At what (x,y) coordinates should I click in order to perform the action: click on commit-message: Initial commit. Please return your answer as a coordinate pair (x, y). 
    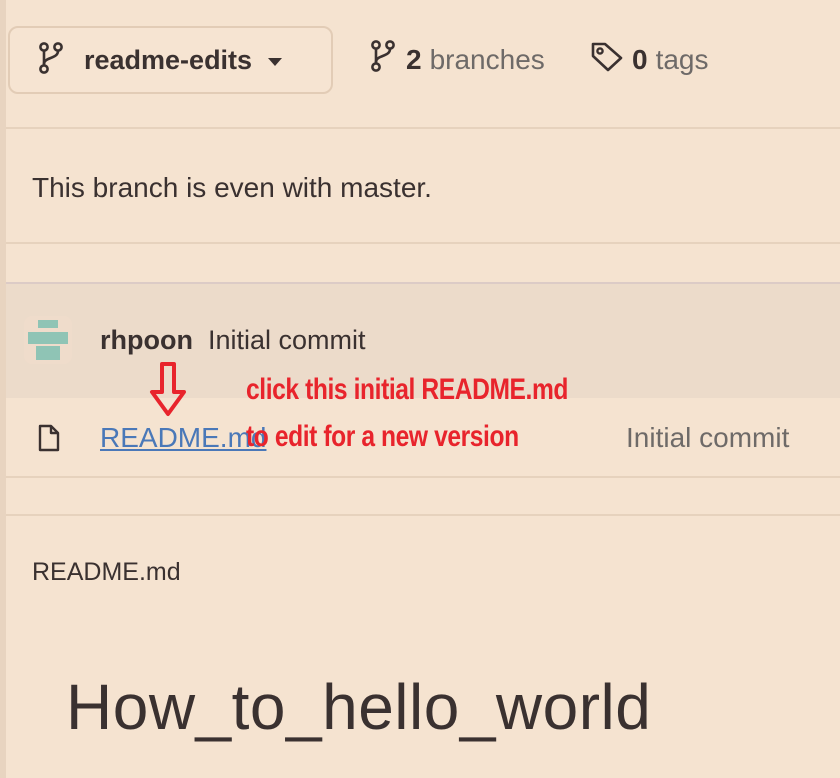
    Looking at the image, I should click on (287, 340).